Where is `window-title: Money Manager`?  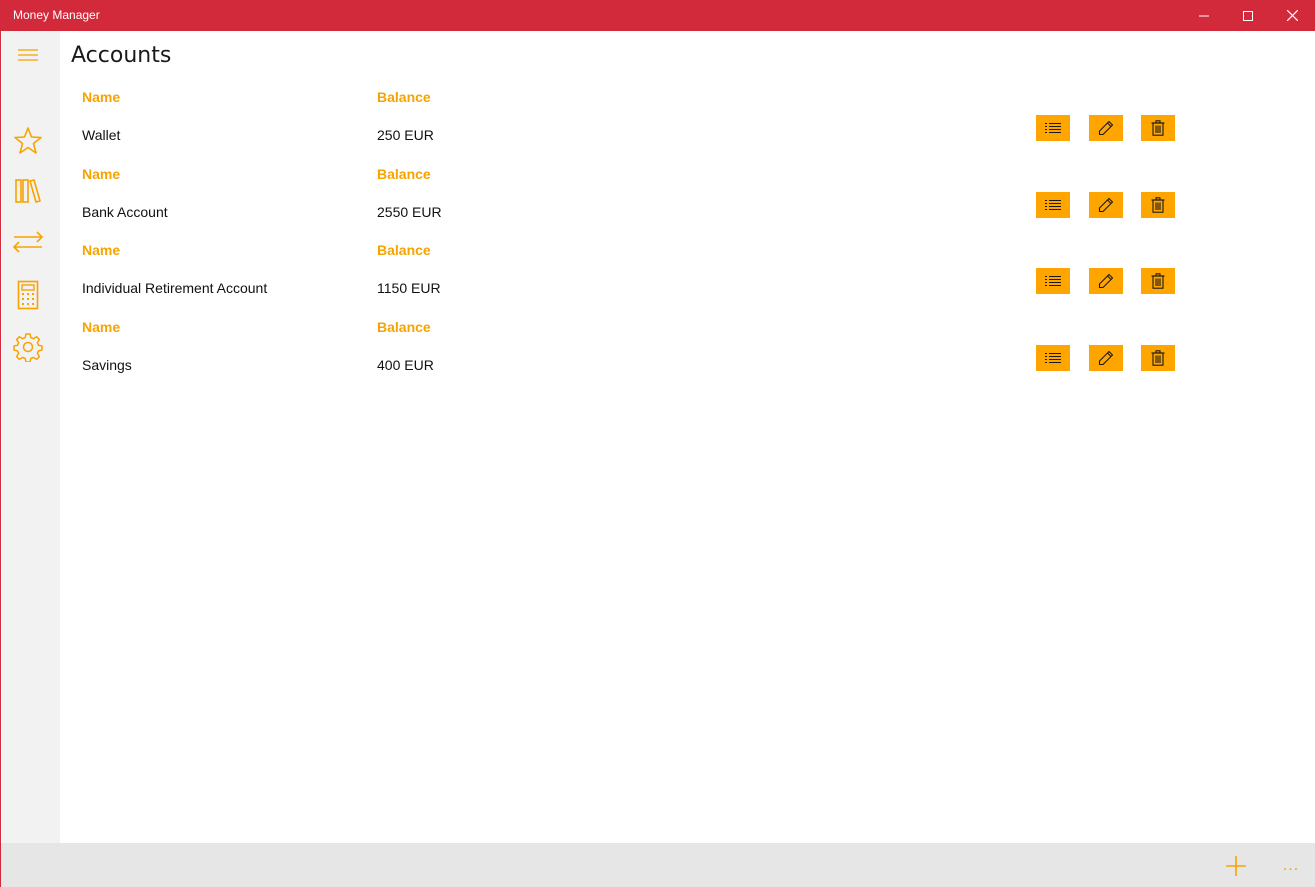
window-title: Money Manager is located at coordinates (56, 15).